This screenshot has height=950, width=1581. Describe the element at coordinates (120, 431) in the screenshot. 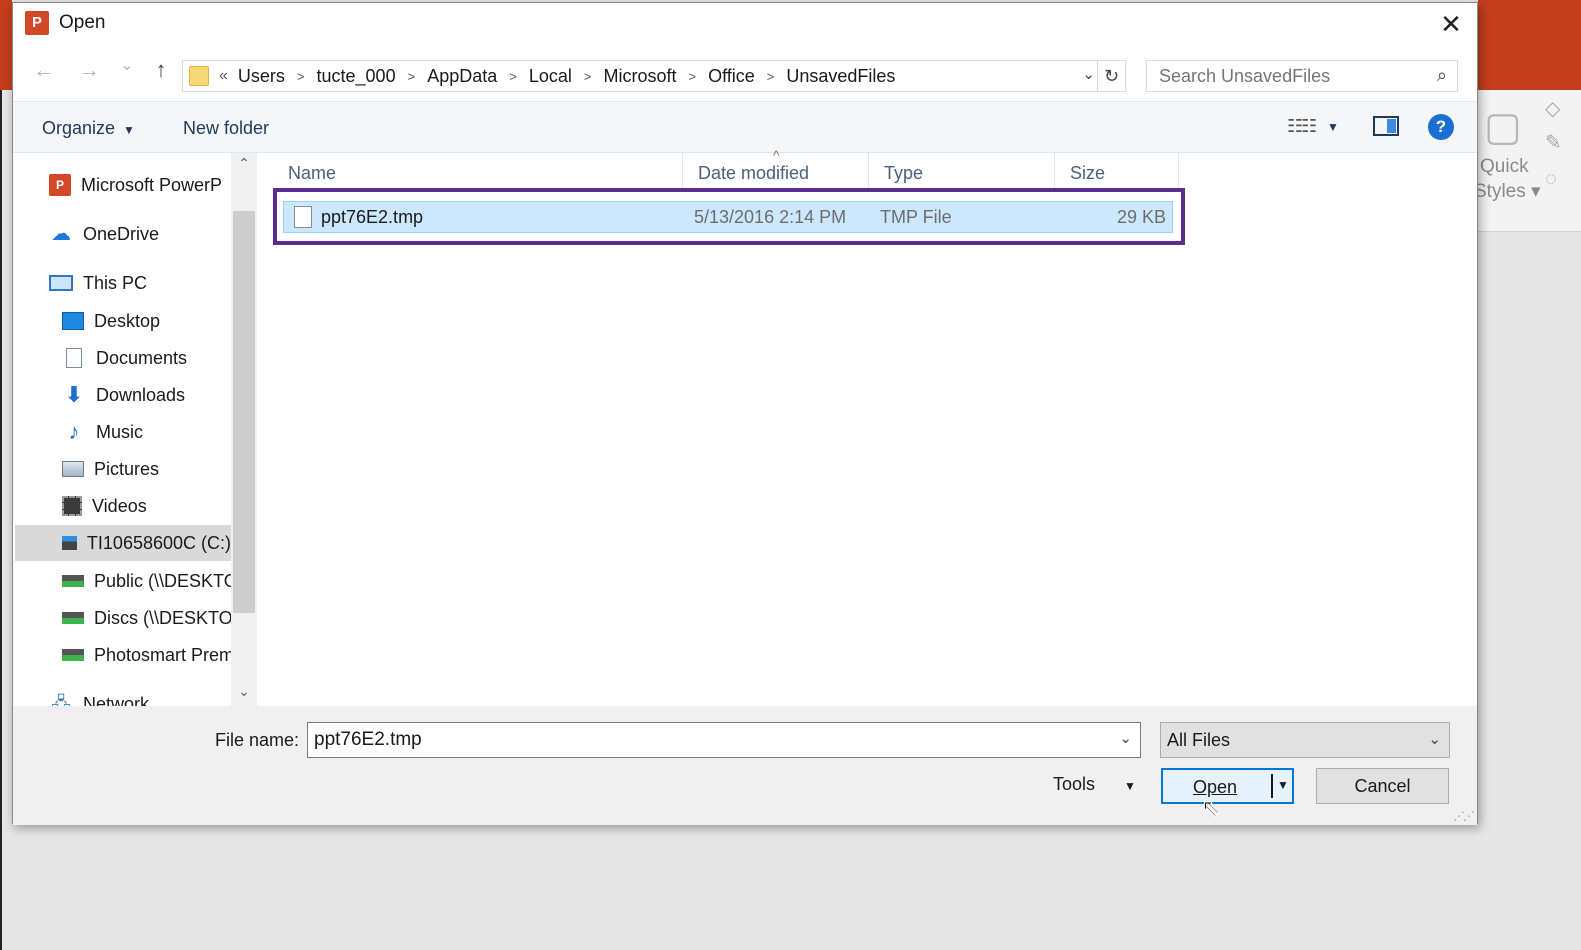

I see `nav-item-label: Music` at that location.